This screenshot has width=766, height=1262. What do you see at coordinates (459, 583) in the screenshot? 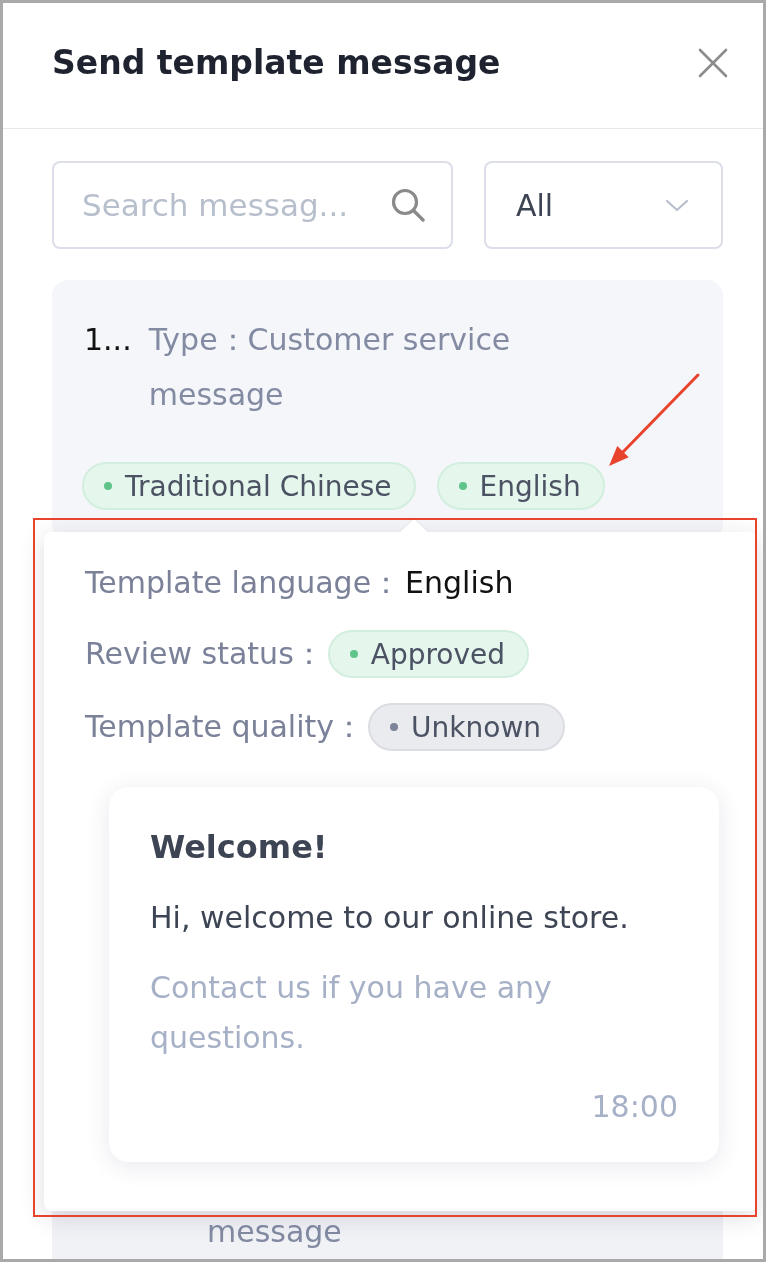
I see `field-value: English` at bounding box center [459, 583].